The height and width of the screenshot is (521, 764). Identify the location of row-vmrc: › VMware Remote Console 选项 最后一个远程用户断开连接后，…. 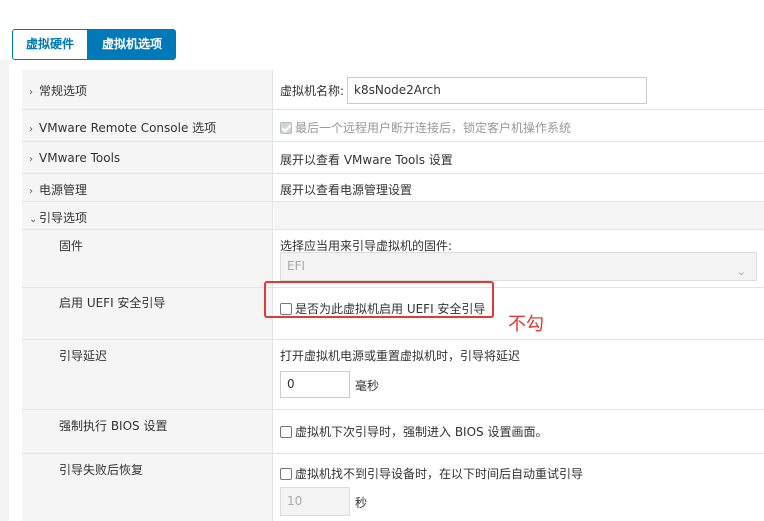
(393, 126).